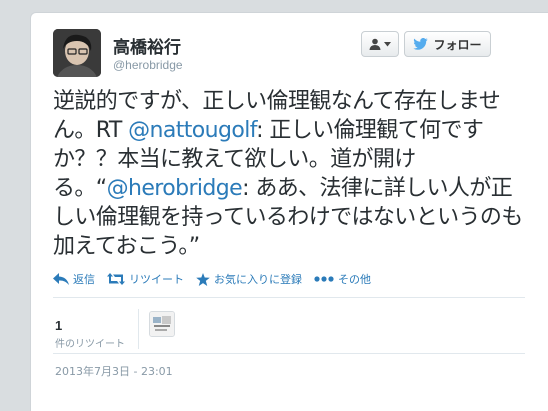  I want to click on user-avatar, so click(77, 53).